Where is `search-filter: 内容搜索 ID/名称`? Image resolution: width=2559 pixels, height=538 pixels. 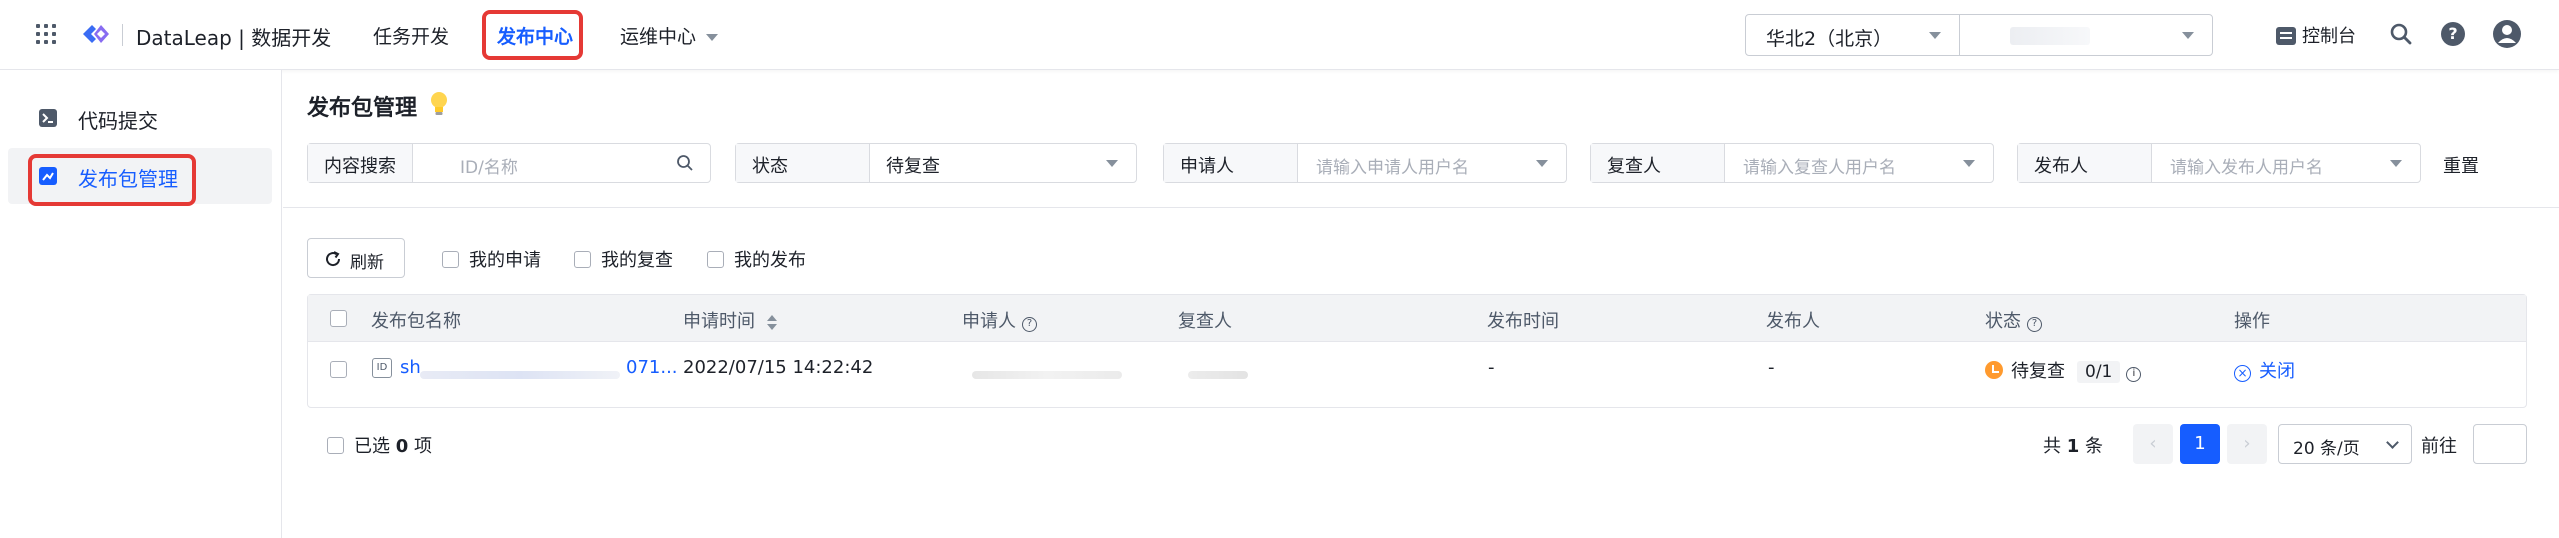
search-filter: 内容搜索 ID/名称 is located at coordinates (509, 163).